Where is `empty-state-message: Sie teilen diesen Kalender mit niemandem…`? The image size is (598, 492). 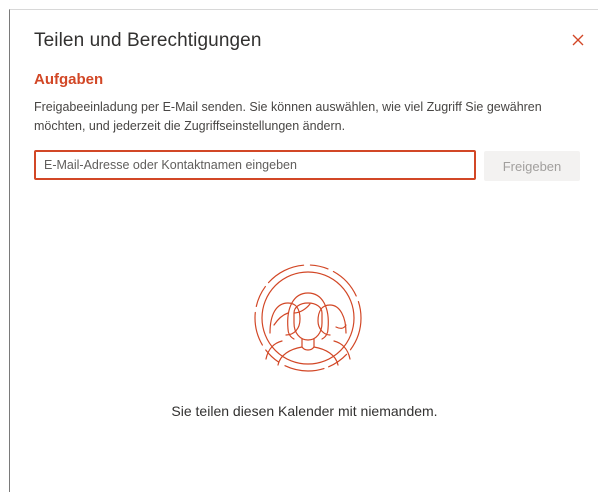 empty-state-message: Sie teilen diesen Kalender mit niemandem… is located at coordinates (304, 411).